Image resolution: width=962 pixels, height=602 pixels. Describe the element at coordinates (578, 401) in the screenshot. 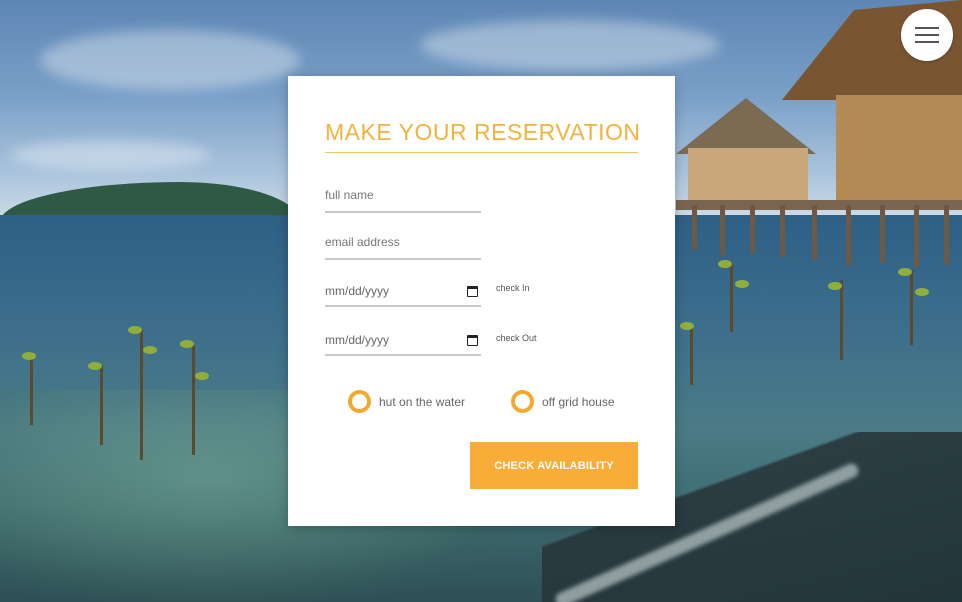

I see `radio-label: off grid house` at that location.